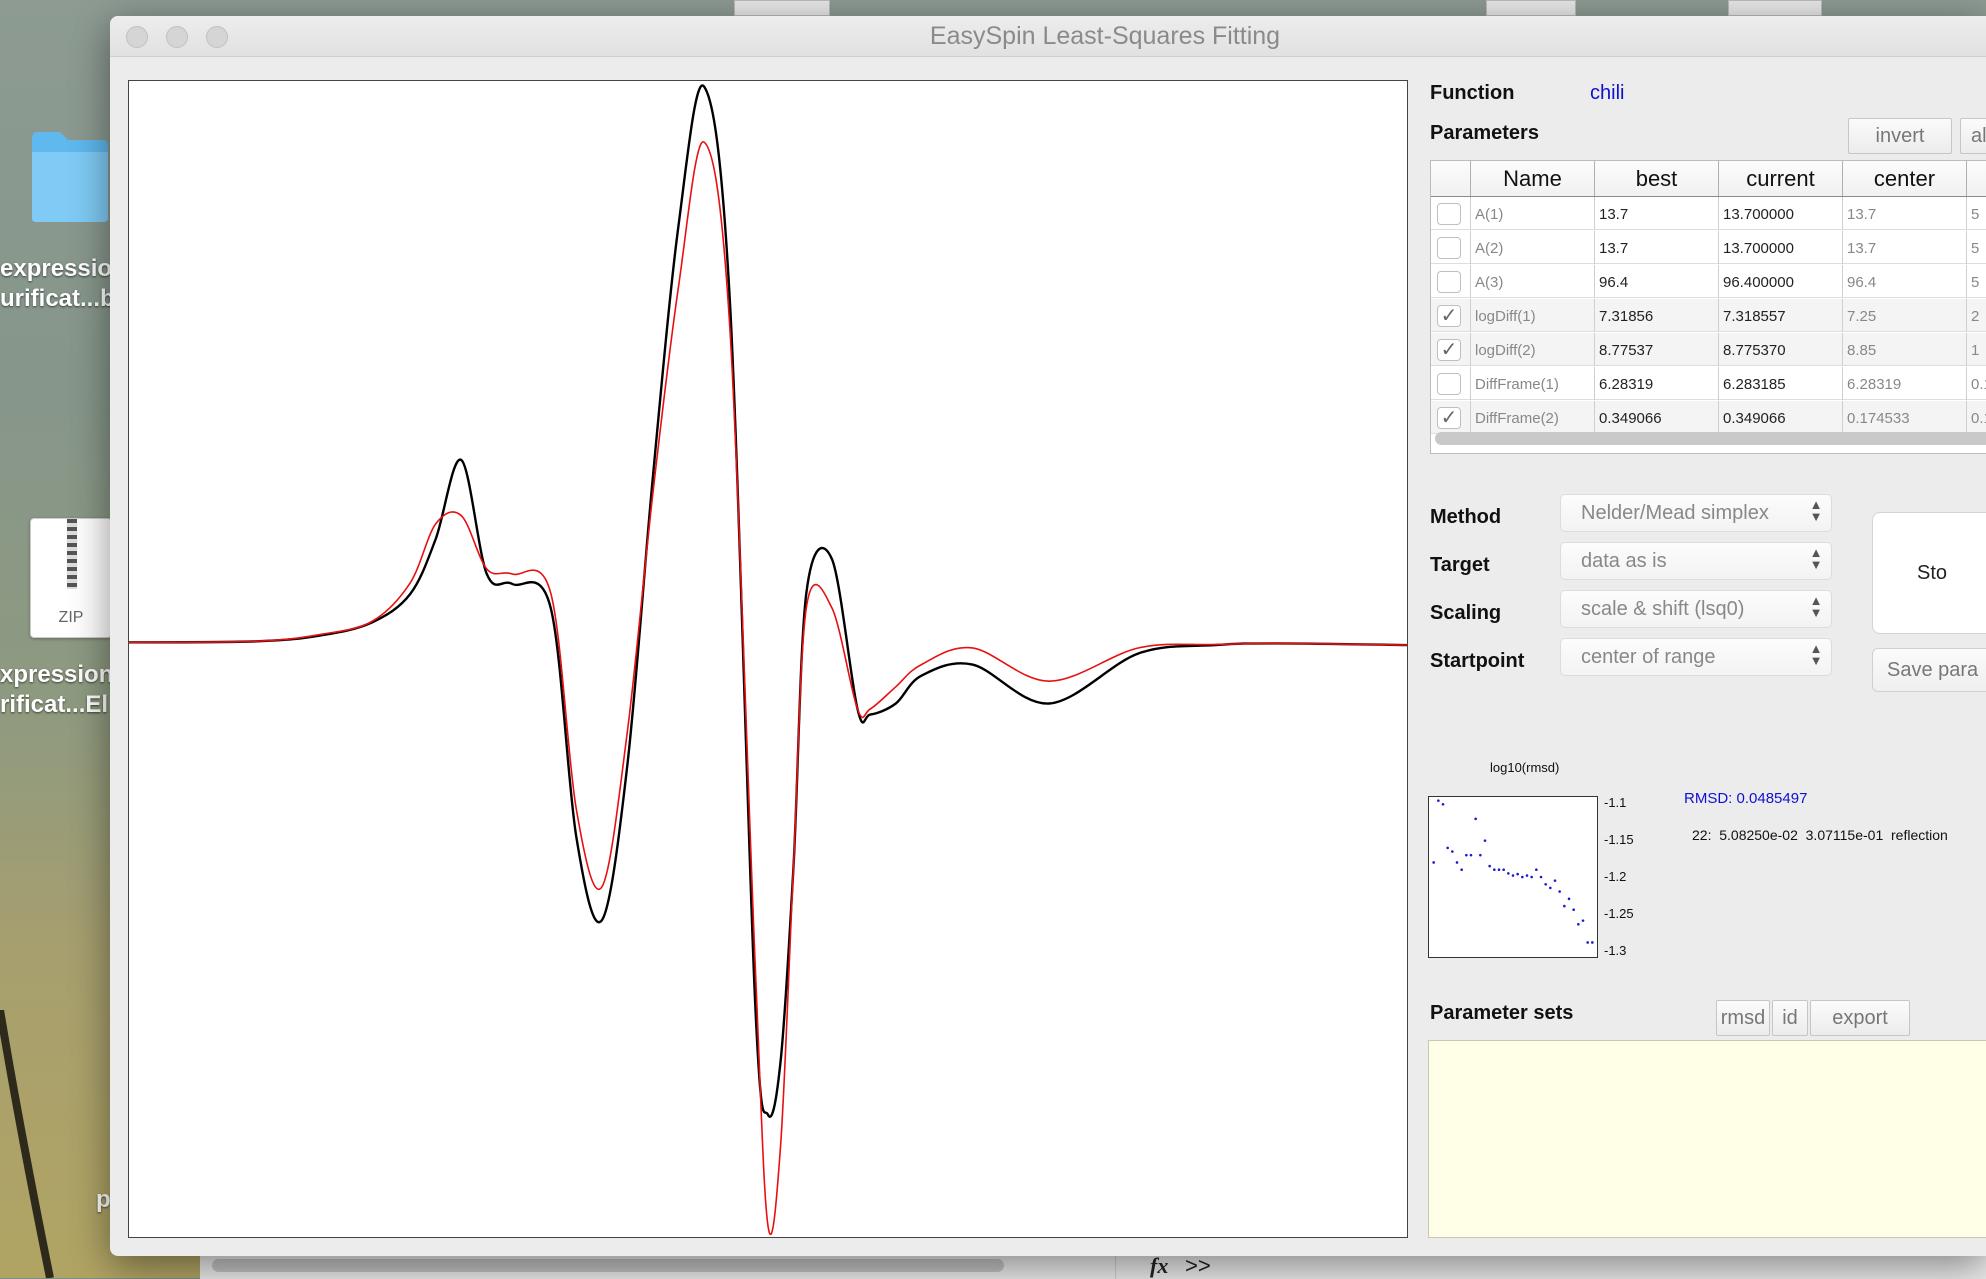 This screenshot has width=1986, height=1279. Describe the element at coordinates (1790, 1018) in the screenshot. I see `sort-id-button: id` at that location.